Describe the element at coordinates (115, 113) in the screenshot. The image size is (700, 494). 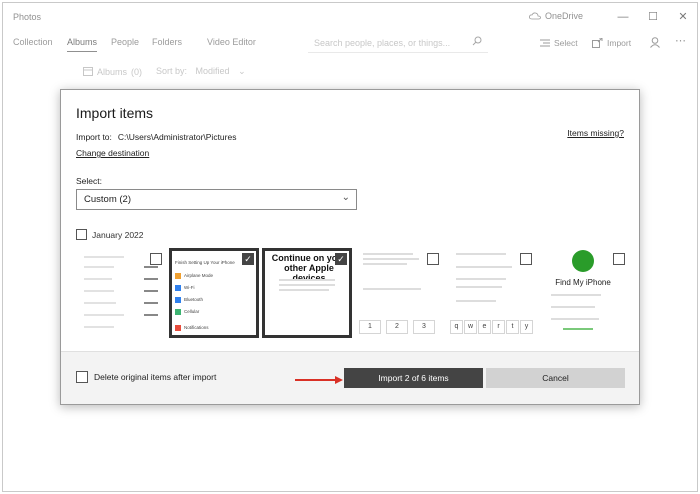
I see `dialog-title: Import items` at that location.